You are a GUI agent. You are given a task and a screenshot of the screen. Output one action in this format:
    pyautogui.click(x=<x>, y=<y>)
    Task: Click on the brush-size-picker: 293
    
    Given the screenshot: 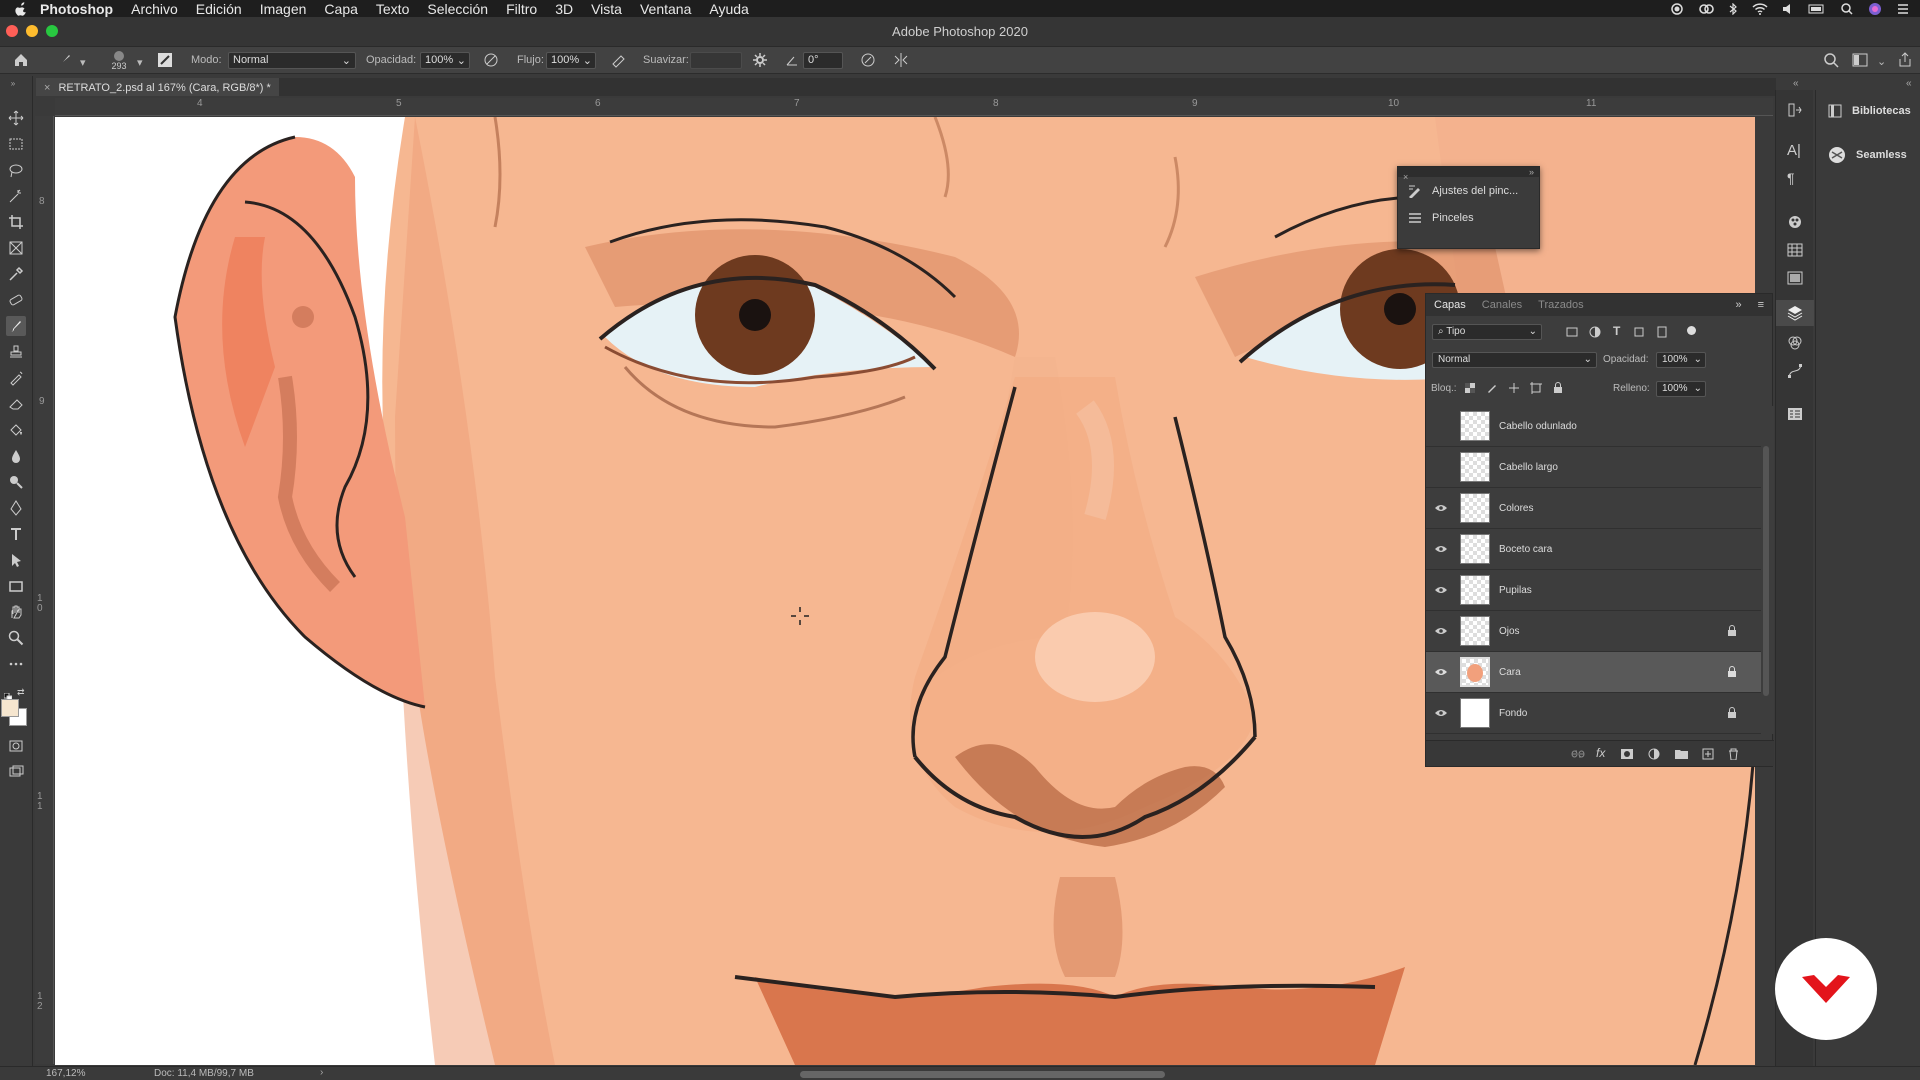 What is the action you would take?
    pyautogui.click(x=119, y=61)
    